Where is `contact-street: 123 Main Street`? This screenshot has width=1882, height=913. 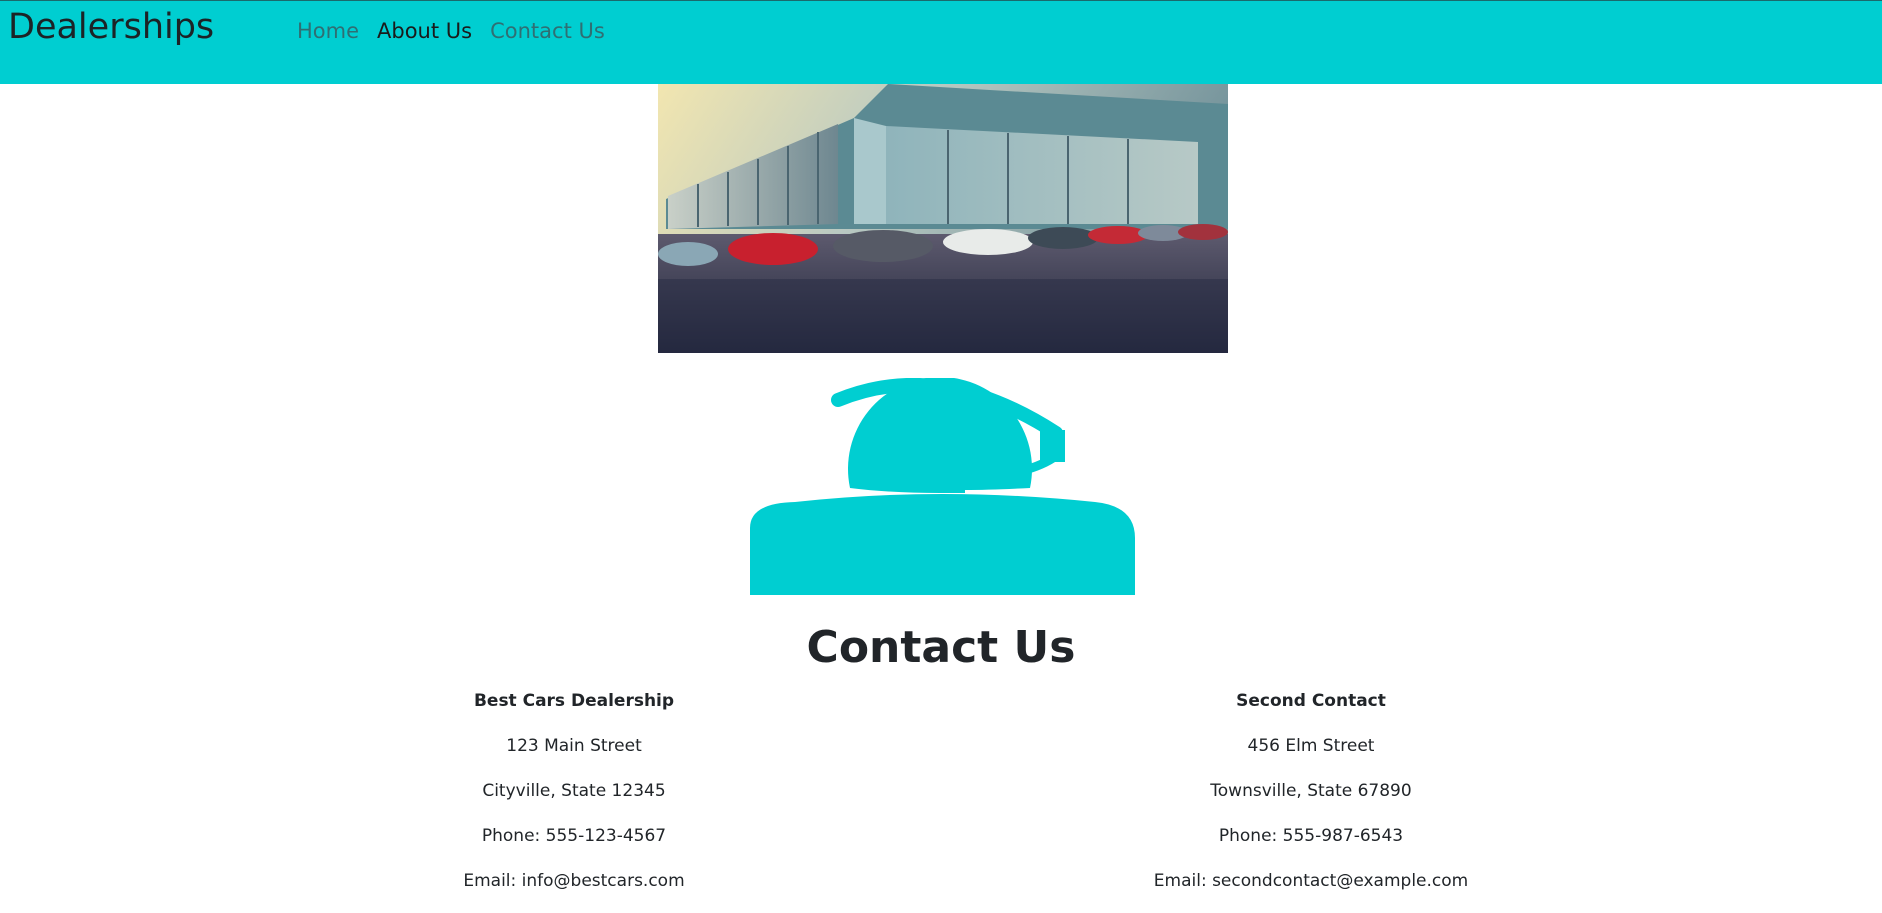
contact-street: 123 Main Street is located at coordinates (574, 746).